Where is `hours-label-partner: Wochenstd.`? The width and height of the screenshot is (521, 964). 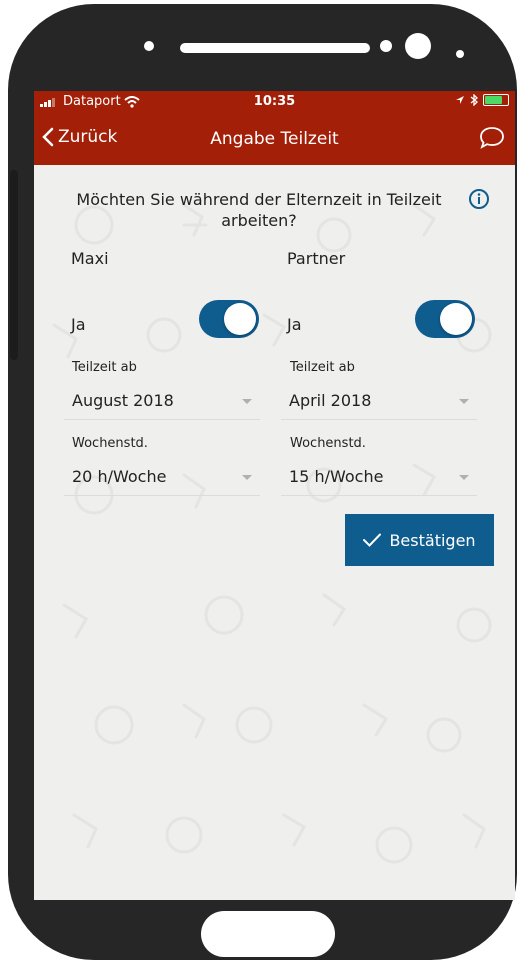 hours-label-partner: Wochenstd. is located at coordinates (328, 443).